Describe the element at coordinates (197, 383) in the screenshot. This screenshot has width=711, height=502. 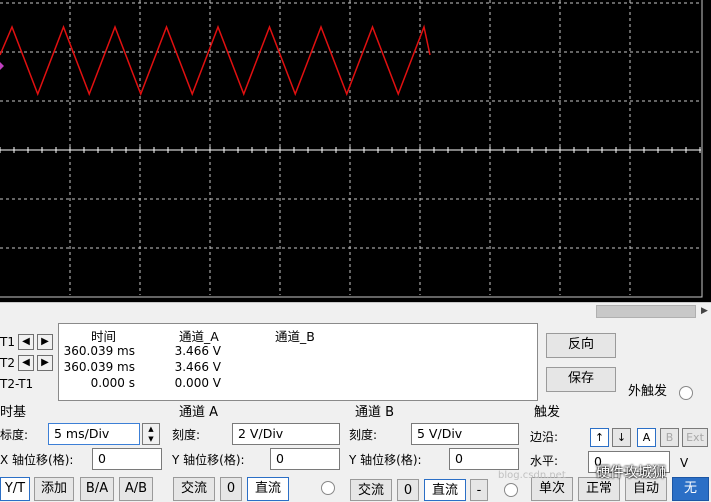
I see `readout-row3-channel-a: 0.000 V` at that location.